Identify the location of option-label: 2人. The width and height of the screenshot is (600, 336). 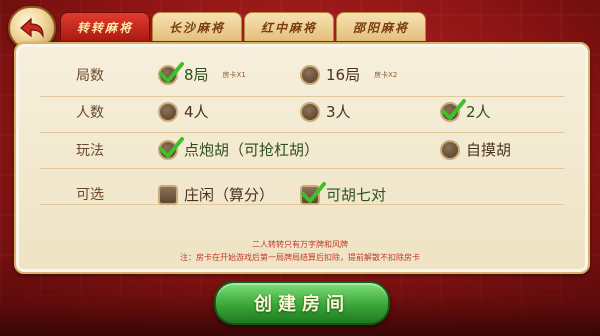
(478, 112).